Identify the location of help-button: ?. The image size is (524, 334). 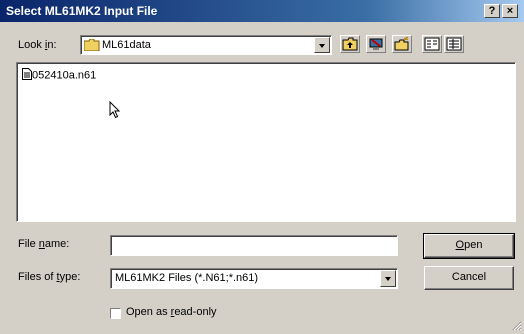
(492, 11).